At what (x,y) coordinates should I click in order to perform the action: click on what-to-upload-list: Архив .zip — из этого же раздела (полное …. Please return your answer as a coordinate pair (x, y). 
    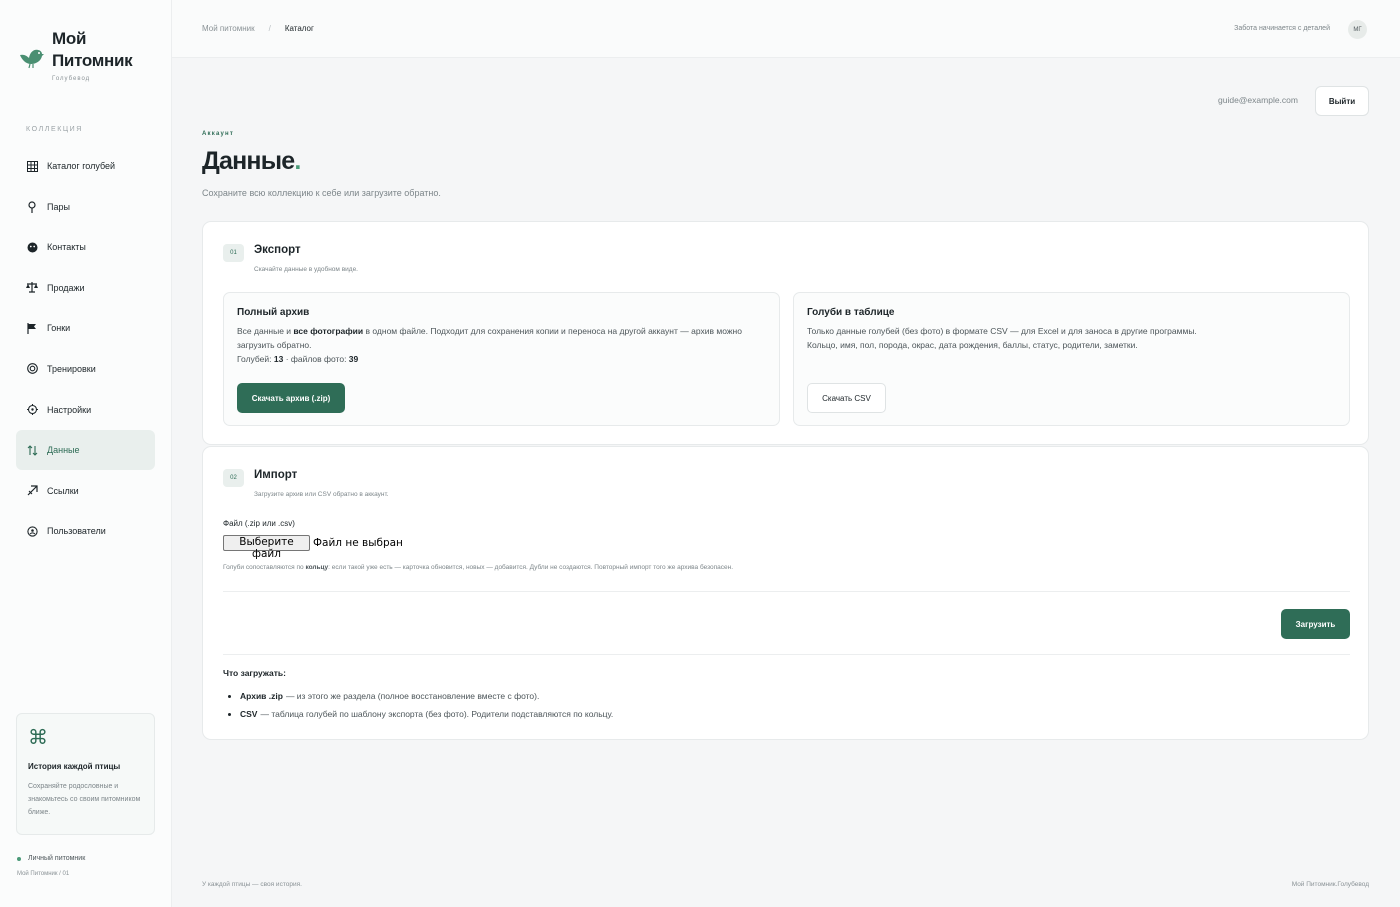
    Looking at the image, I should click on (418, 705).